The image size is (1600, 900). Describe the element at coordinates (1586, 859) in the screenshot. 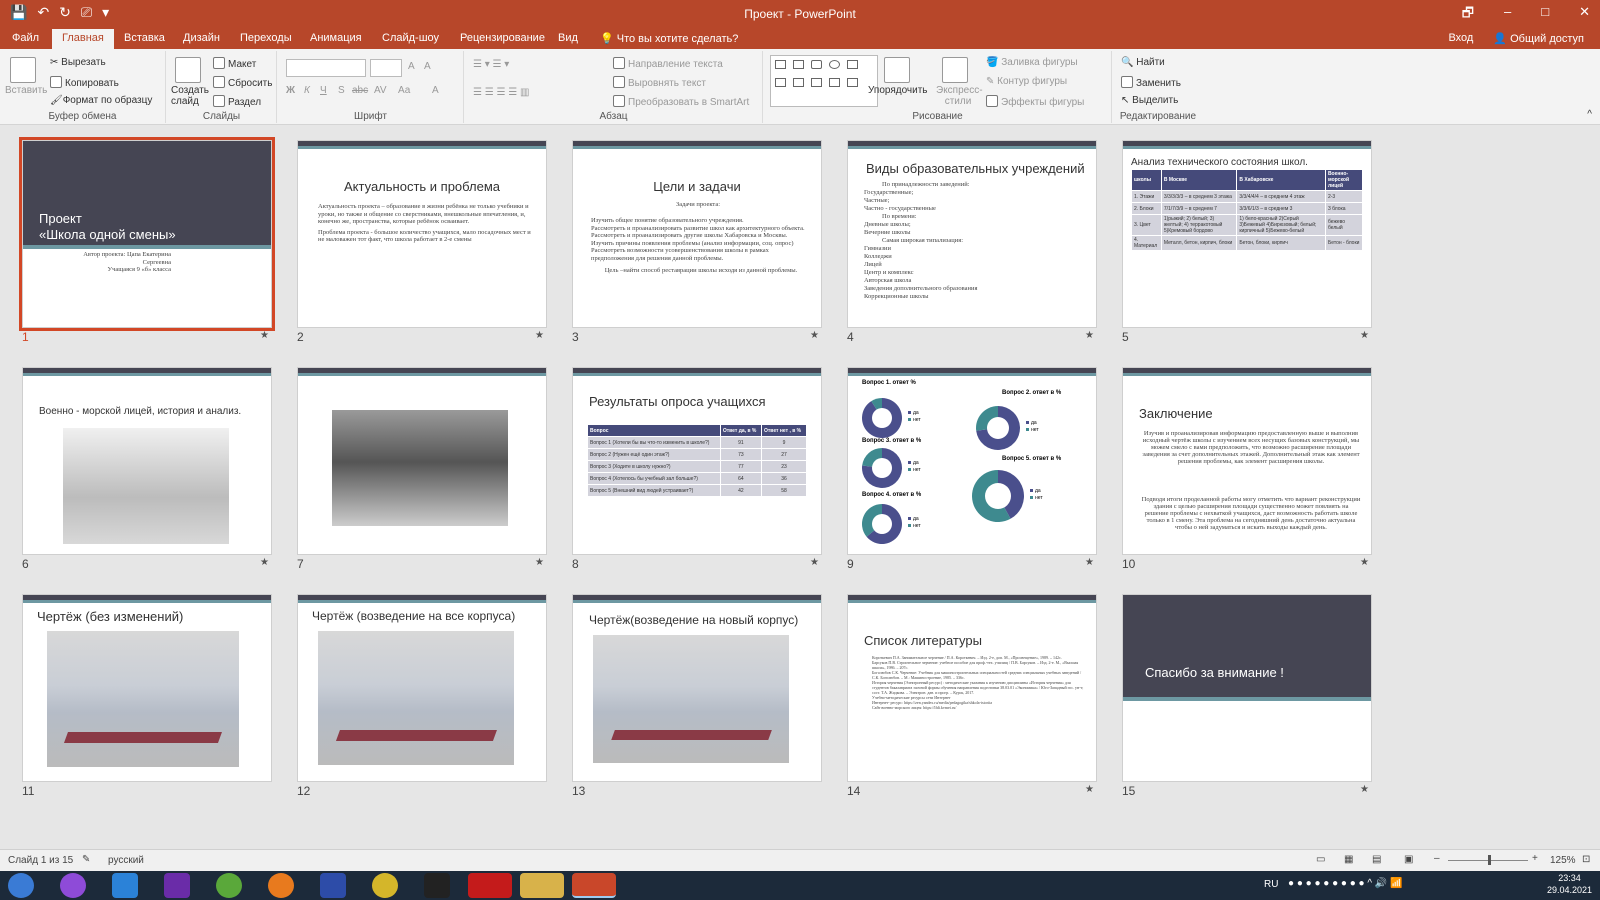

I see `fit-slide-icon: ⊡` at that location.